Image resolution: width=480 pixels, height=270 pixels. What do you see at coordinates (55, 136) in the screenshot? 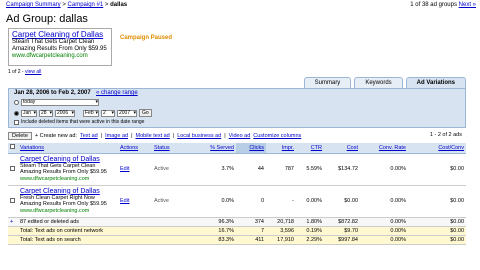
I see `create-ad-label: + Create new ad:` at bounding box center [55, 136].